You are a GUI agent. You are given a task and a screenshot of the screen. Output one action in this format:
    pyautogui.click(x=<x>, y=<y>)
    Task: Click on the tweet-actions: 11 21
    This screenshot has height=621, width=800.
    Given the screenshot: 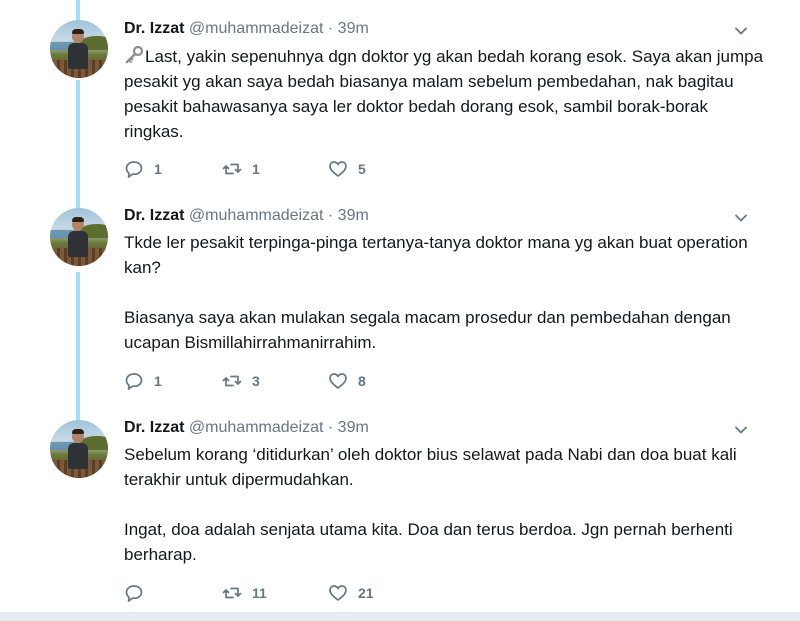 What is the action you would take?
    pyautogui.click(x=324, y=593)
    